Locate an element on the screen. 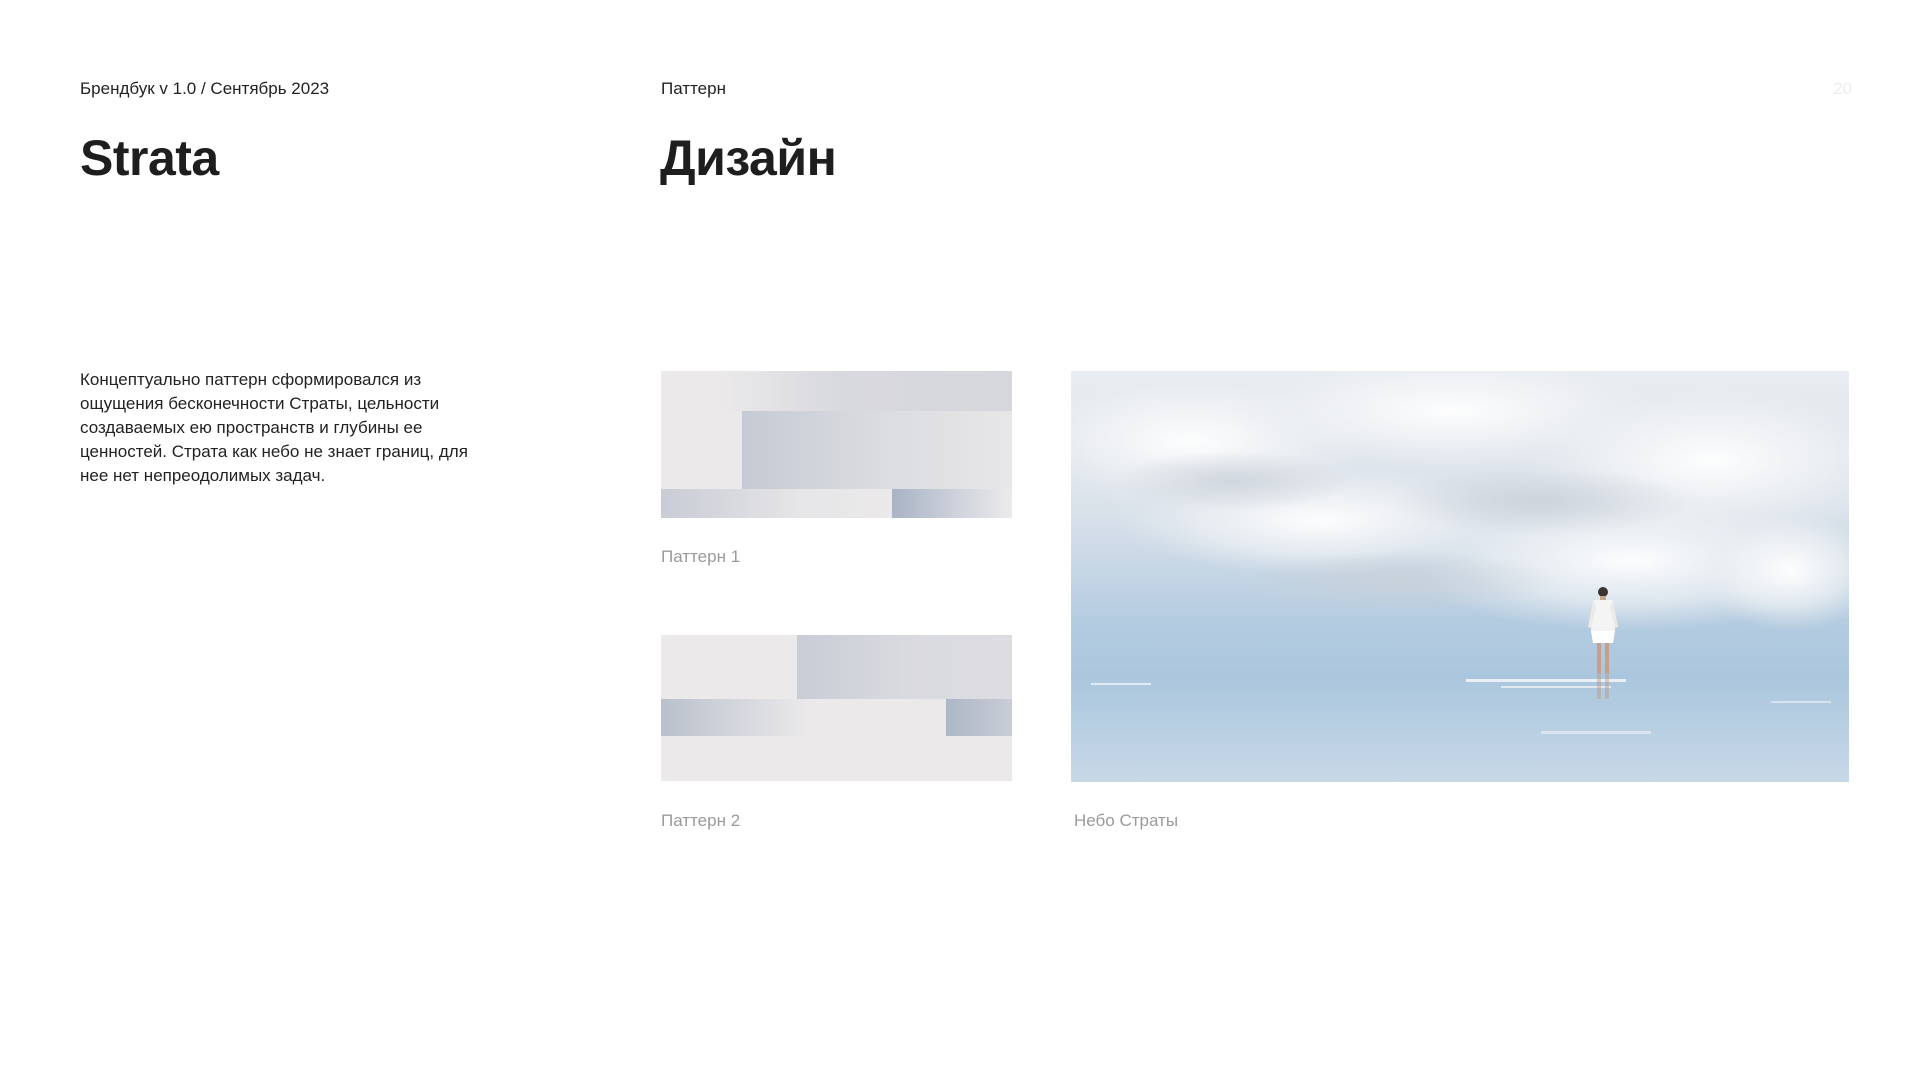 The width and height of the screenshot is (1920, 1080). section-label: Паттерн is located at coordinates (693, 88).